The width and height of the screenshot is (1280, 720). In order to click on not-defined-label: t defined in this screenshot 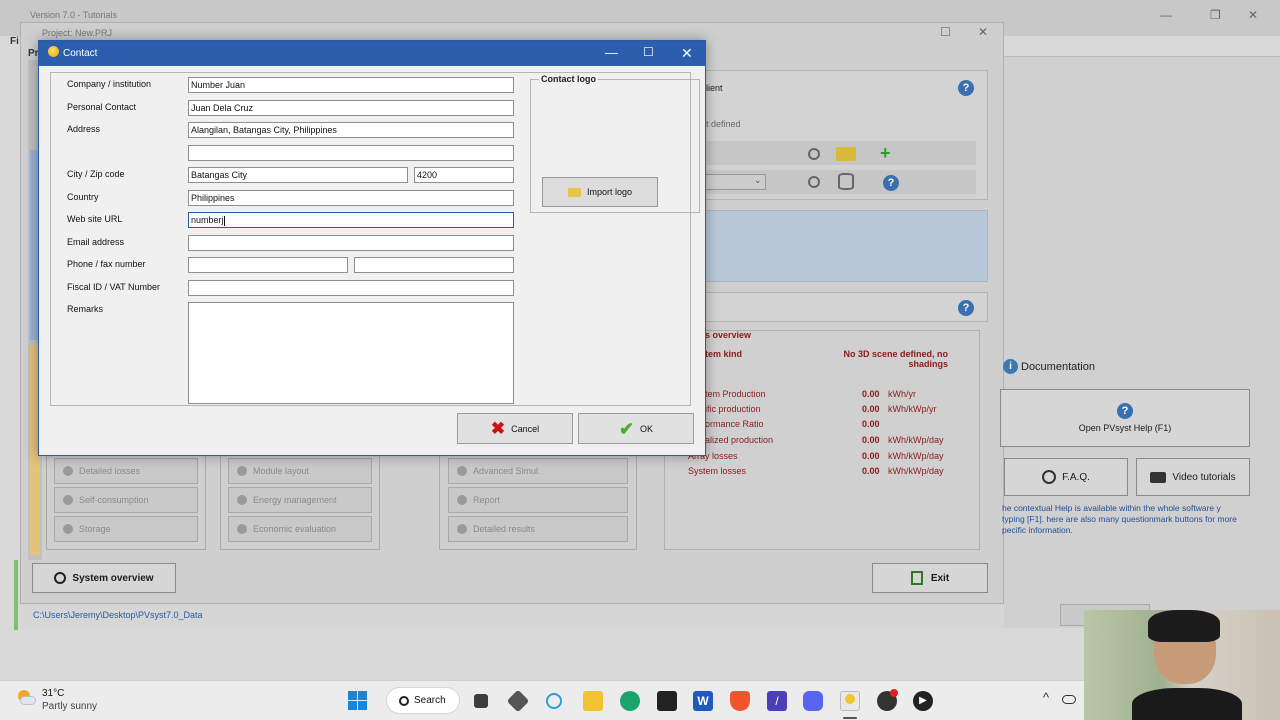, I will do `click(723, 124)`.